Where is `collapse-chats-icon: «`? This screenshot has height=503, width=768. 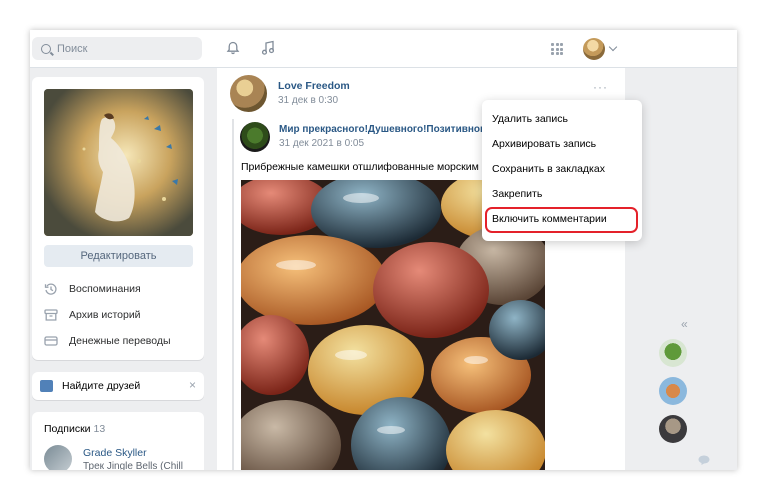 collapse-chats-icon: « is located at coordinates (684, 324).